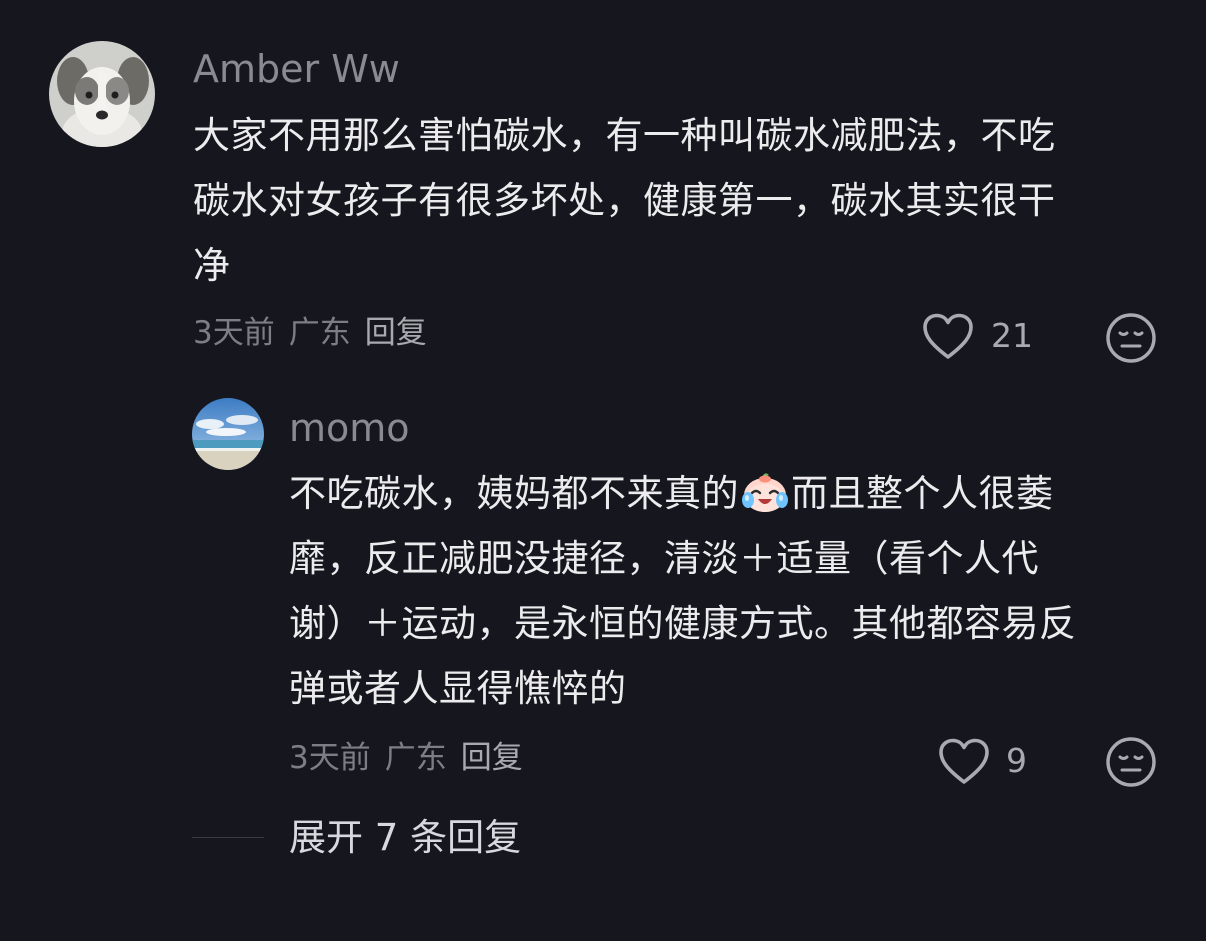  I want to click on username: momo, so click(349, 428).